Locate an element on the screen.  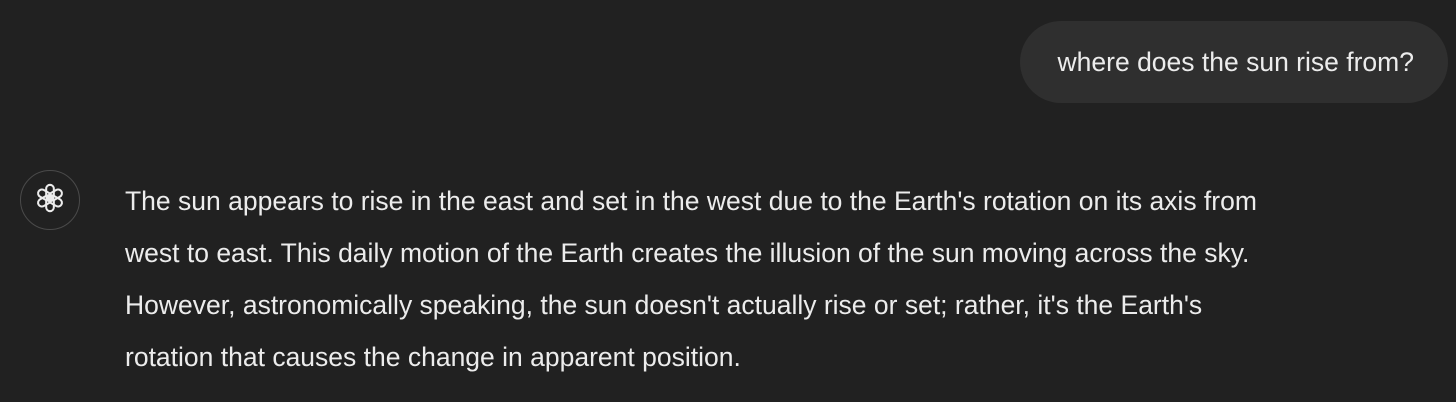
assistant-avatar is located at coordinates (50, 200).